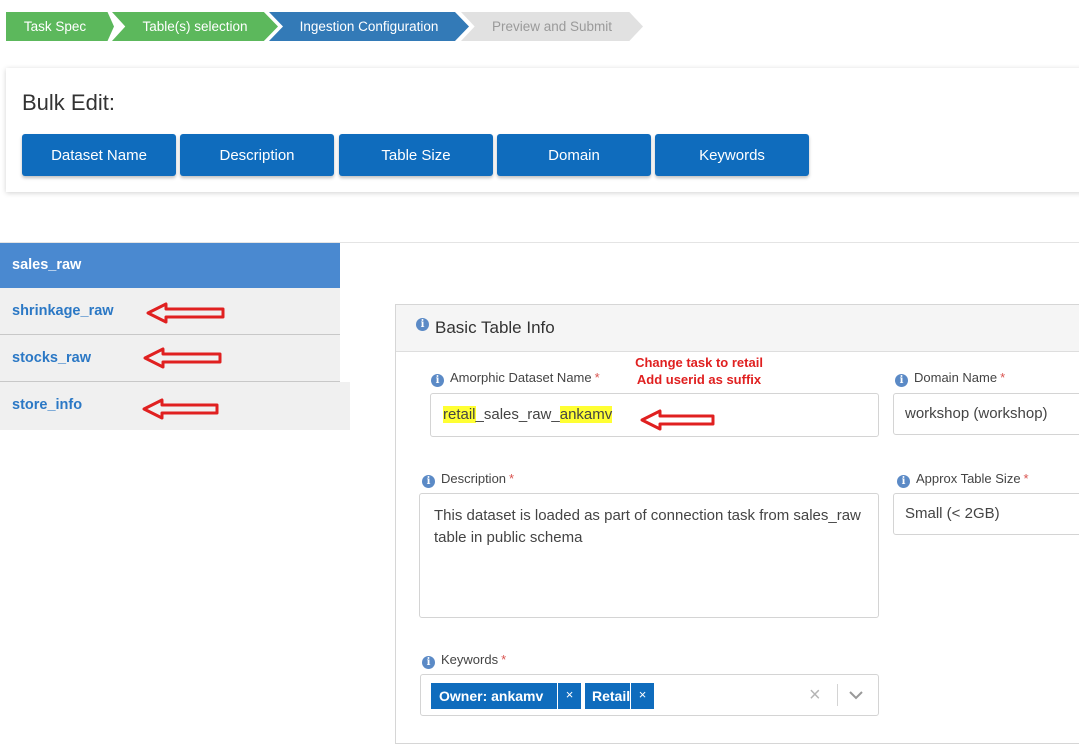 The height and width of the screenshot is (744, 1079). What do you see at coordinates (856, 695) in the screenshot?
I see `chevron-down-icon` at bounding box center [856, 695].